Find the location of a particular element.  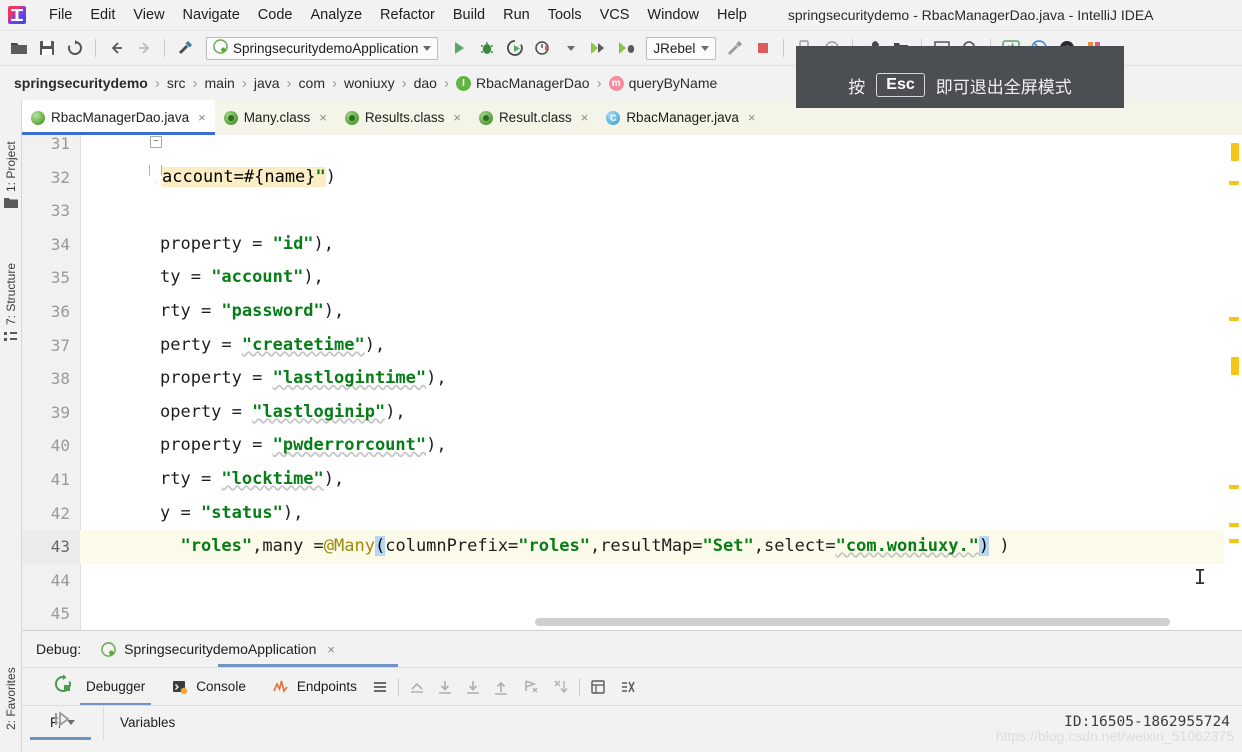

tab-console: Console is located at coordinates (207, 687).